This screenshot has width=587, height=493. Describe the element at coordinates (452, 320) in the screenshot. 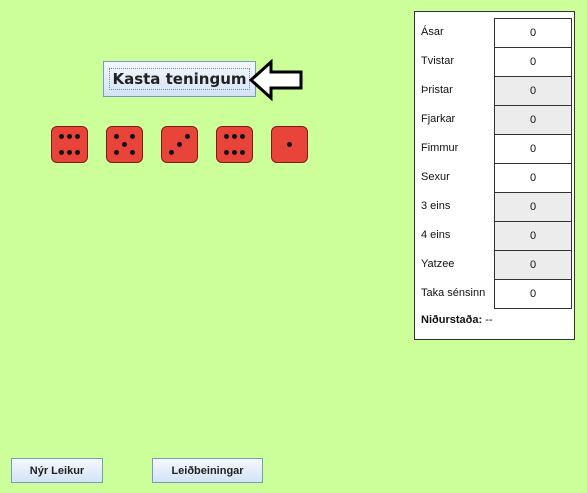

I see `result-label: Niðurstaða:` at that location.